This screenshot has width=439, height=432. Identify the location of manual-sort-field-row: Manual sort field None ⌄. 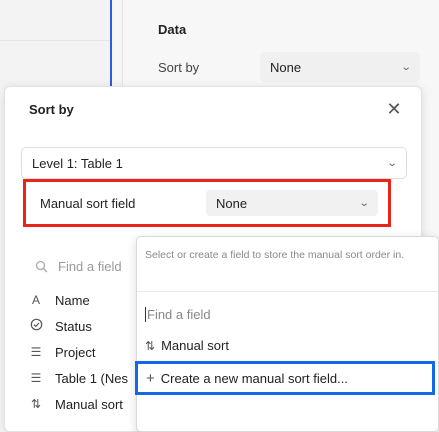
(207, 203).